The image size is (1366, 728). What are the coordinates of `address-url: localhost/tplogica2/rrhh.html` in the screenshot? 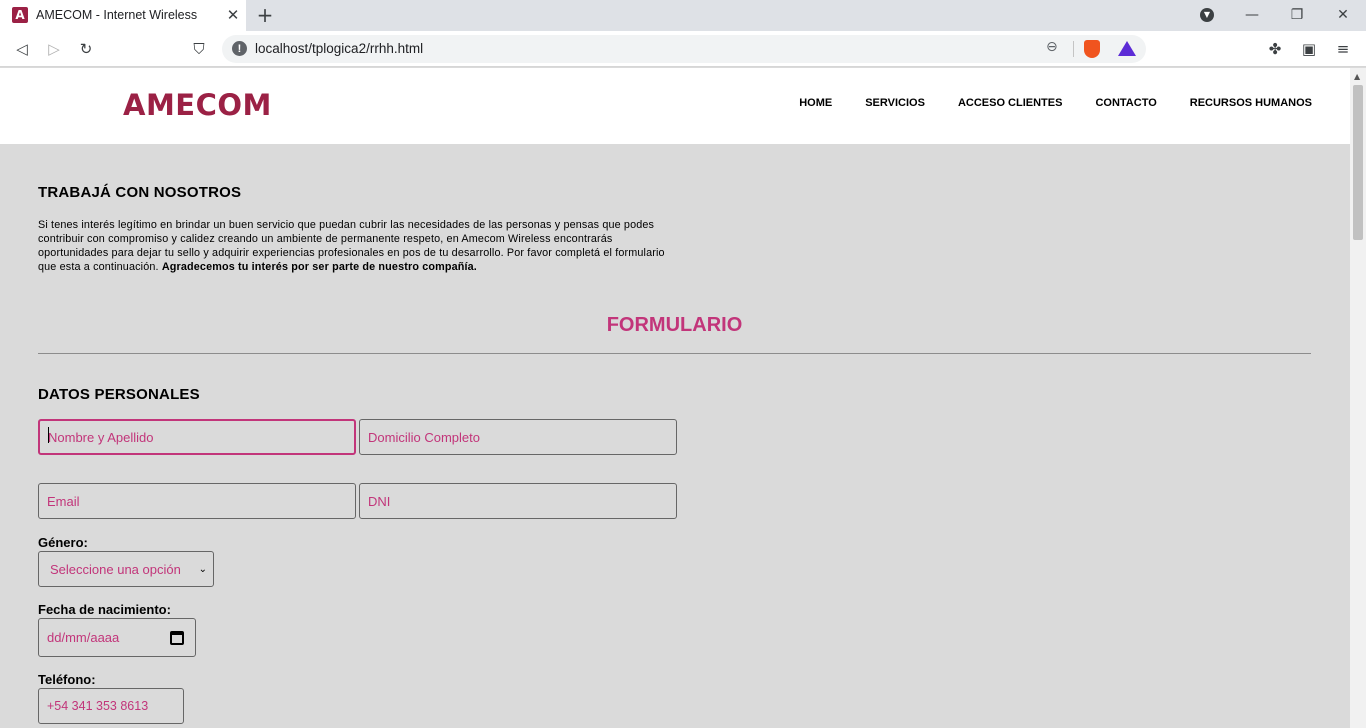 It's located at (339, 48).